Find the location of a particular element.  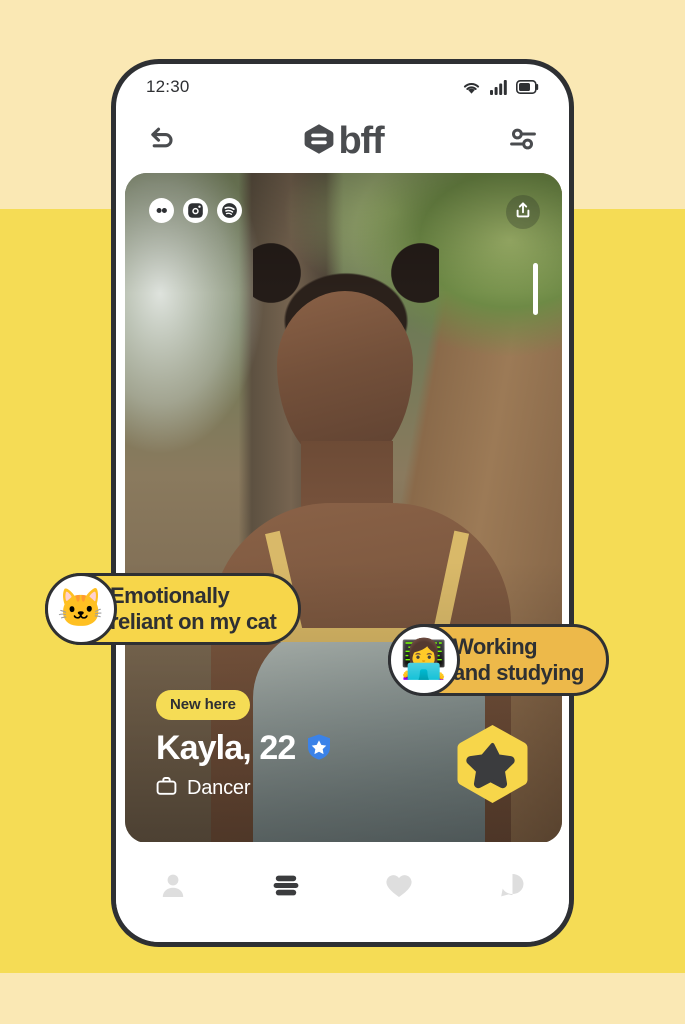

app-header: bff is located at coordinates (342, 141).